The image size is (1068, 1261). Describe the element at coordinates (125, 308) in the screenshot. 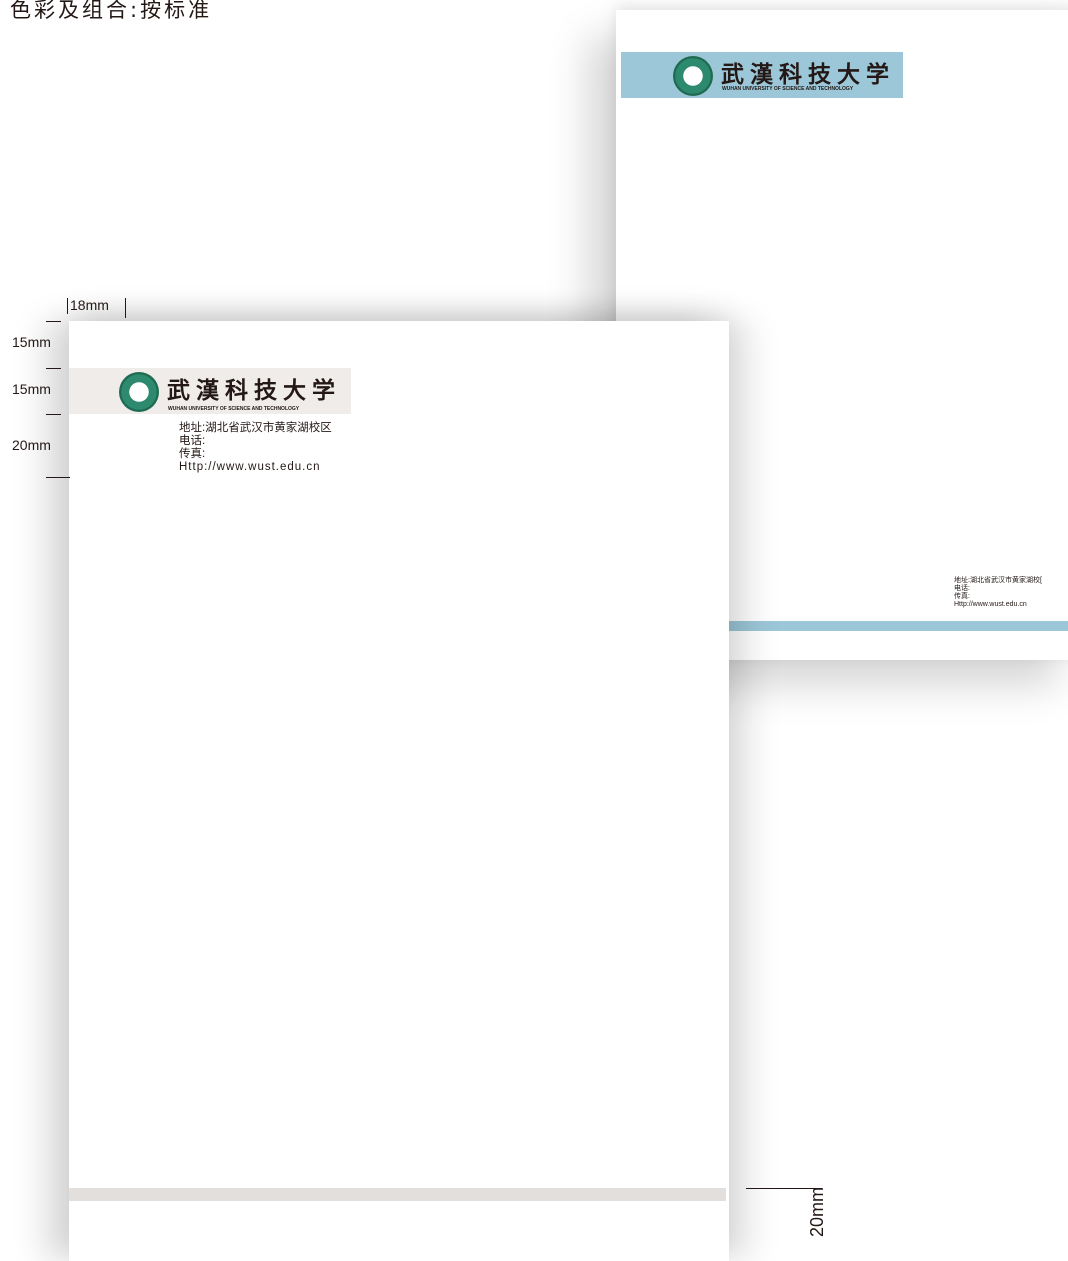

I see `left-margin-tick-right` at that location.